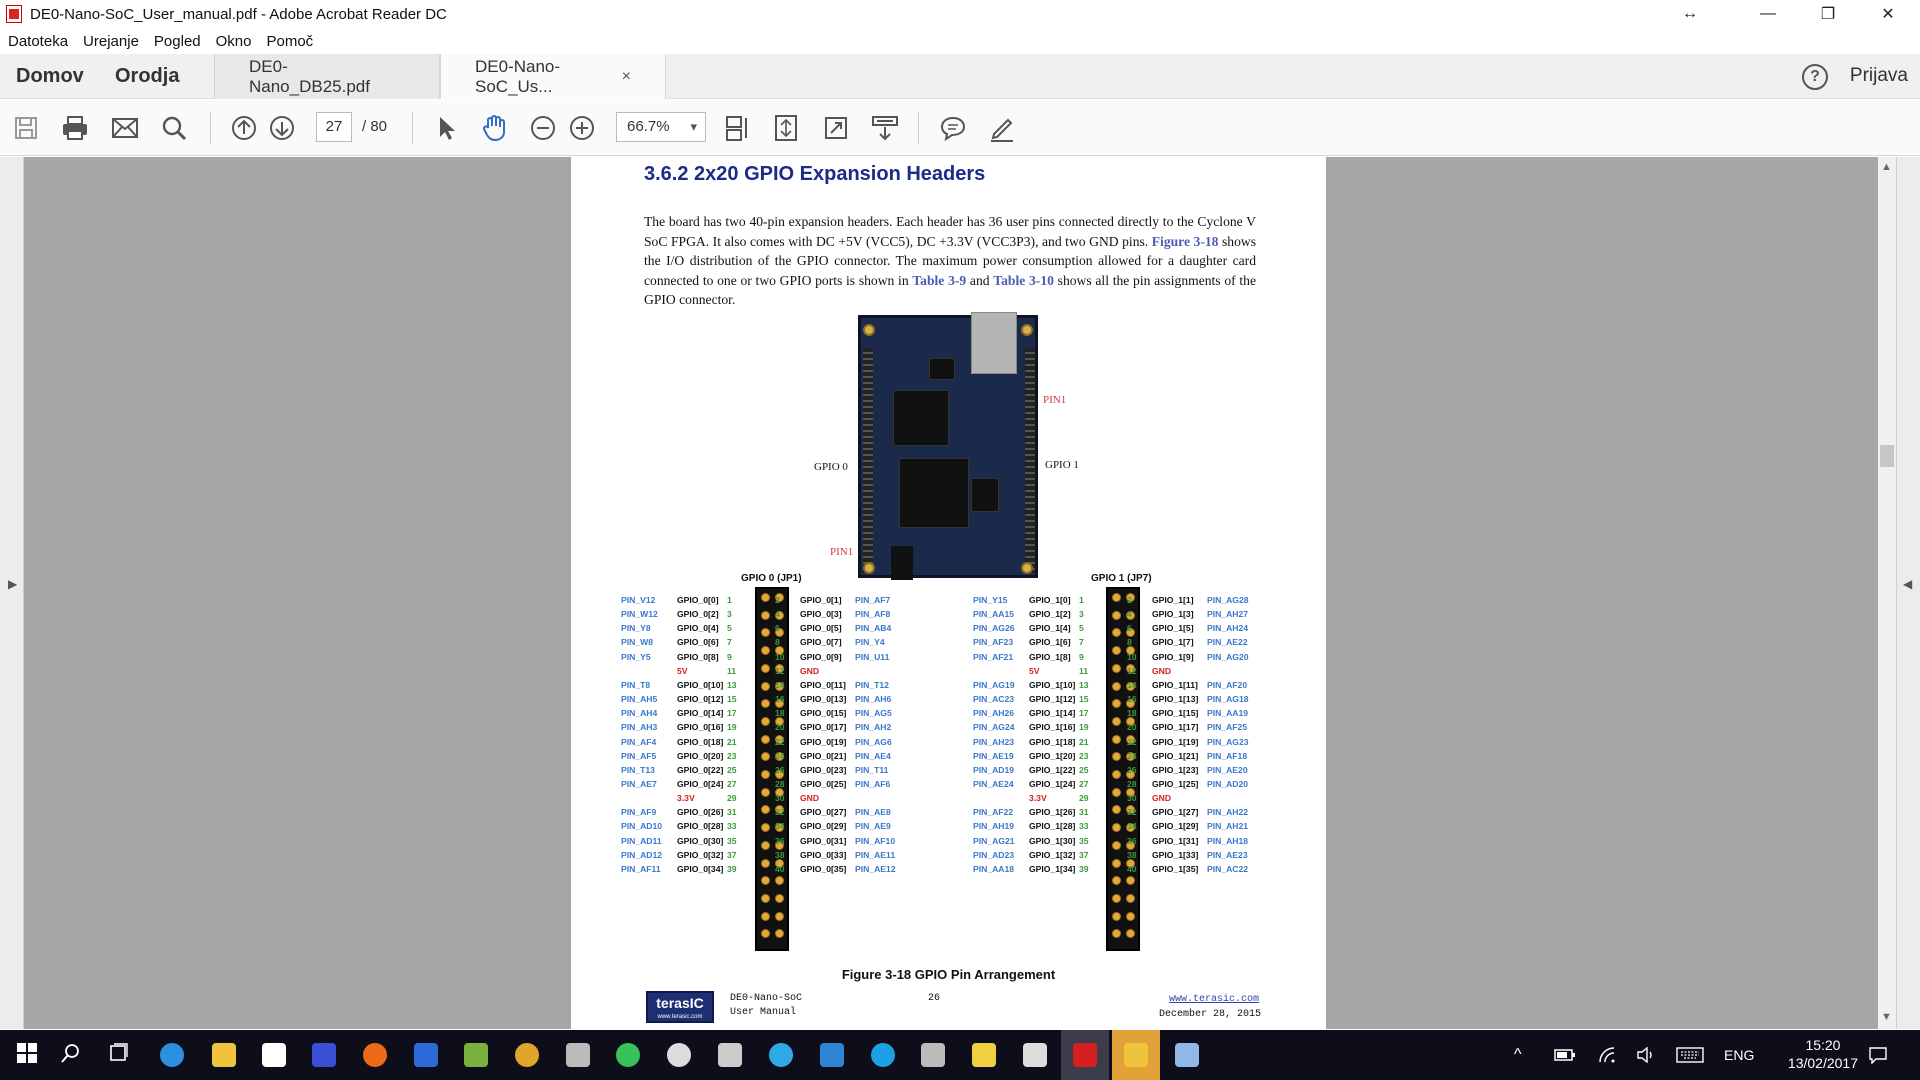 This screenshot has width=1920, height=1080. I want to click on menu-view: Pogled, so click(177, 41).